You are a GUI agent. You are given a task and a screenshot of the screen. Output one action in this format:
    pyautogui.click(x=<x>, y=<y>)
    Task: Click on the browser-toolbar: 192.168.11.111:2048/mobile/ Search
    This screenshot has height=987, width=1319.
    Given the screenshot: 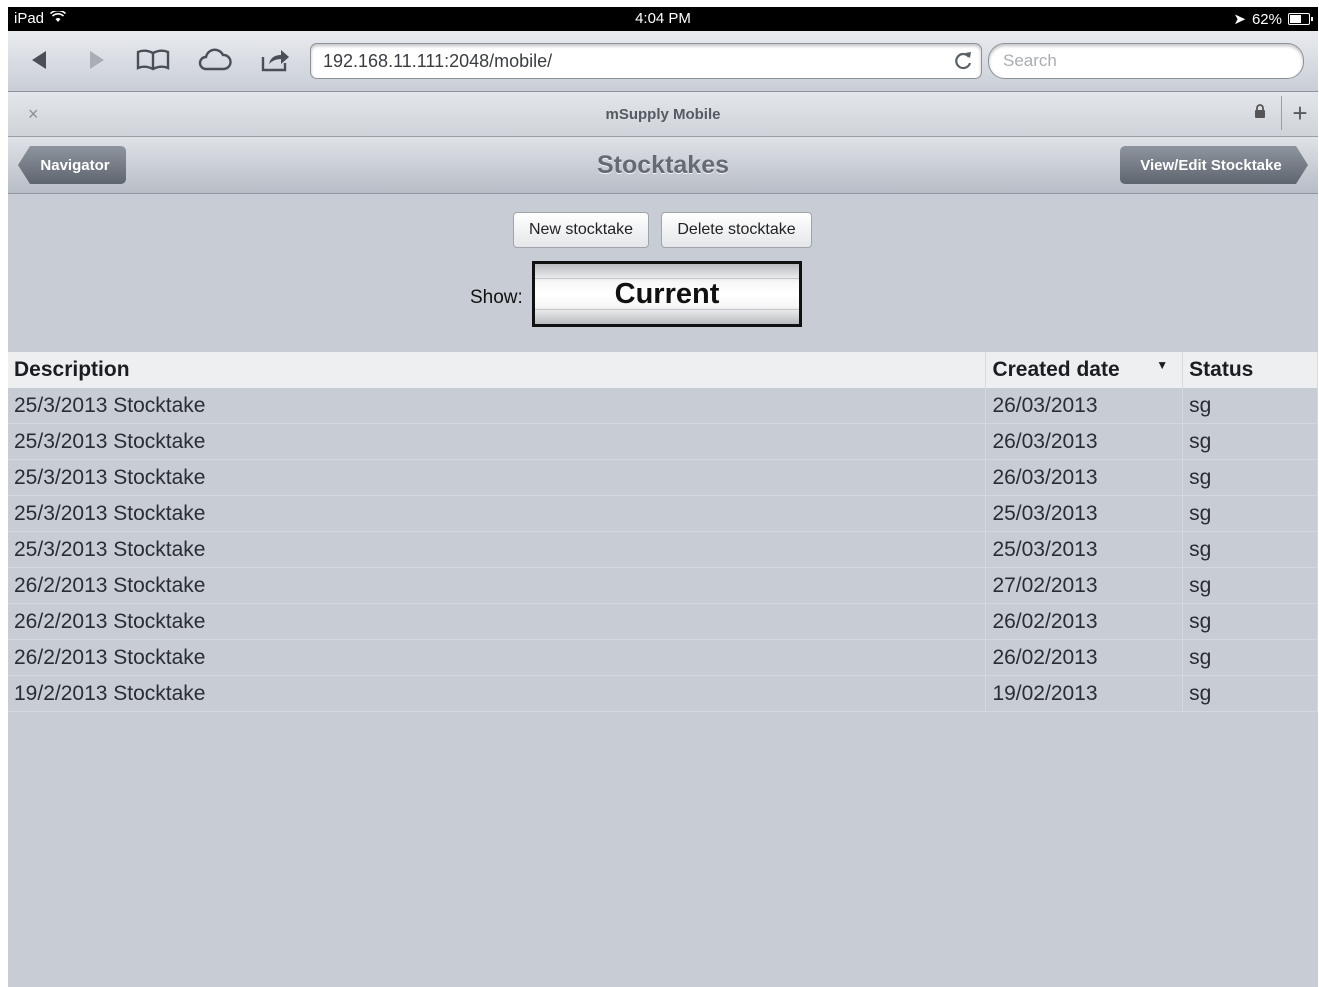 What is the action you would take?
    pyautogui.click(x=663, y=61)
    